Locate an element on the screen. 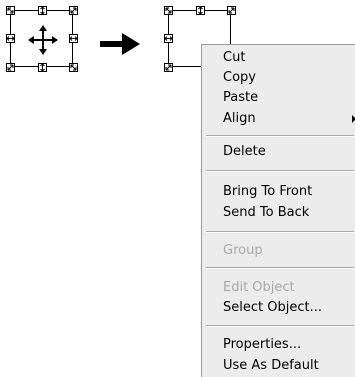 The image size is (355, 377). menu-item-delete: Delete is located at coordinates (278, 151).